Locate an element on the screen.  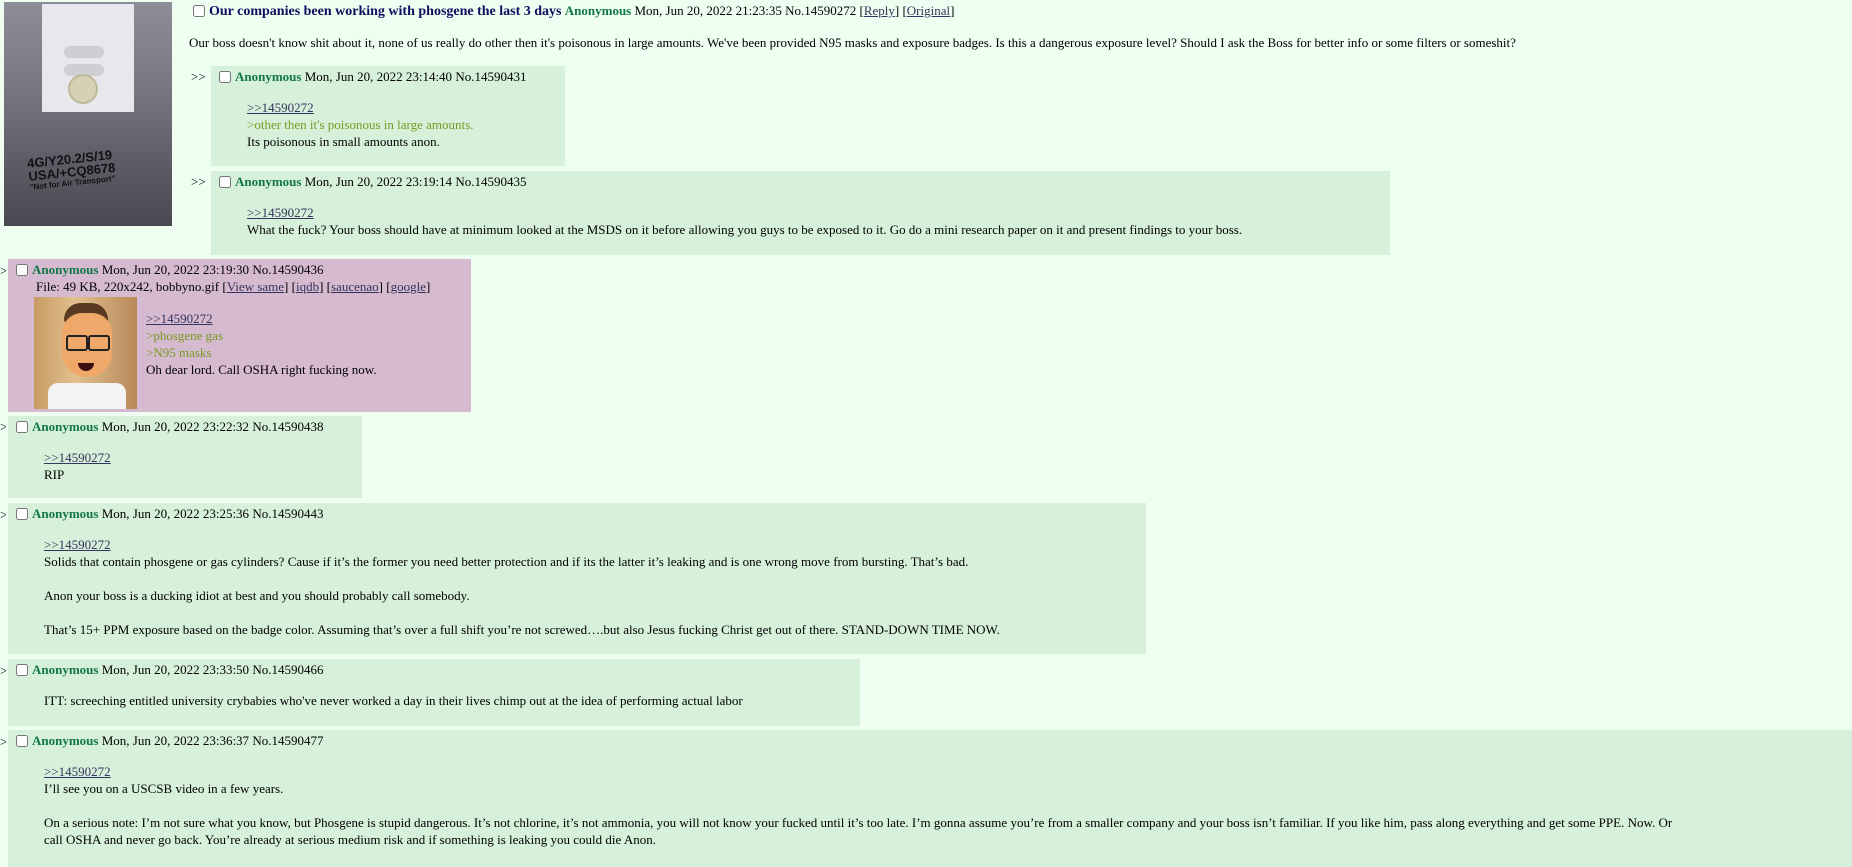
post-number: No.14590466 is located at coordinates (287, 669).